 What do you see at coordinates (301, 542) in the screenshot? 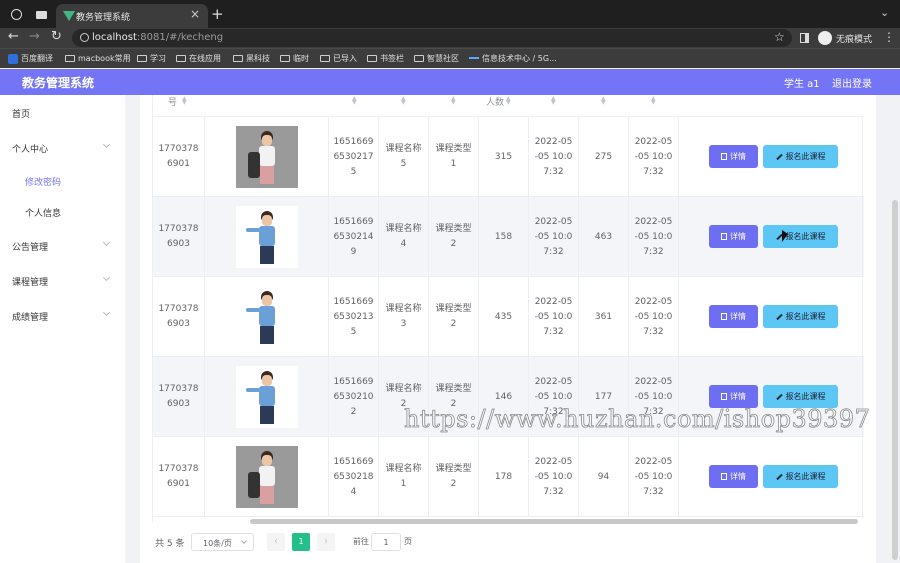
I see `page-number-current: 1` at bounding box center [301, 542].